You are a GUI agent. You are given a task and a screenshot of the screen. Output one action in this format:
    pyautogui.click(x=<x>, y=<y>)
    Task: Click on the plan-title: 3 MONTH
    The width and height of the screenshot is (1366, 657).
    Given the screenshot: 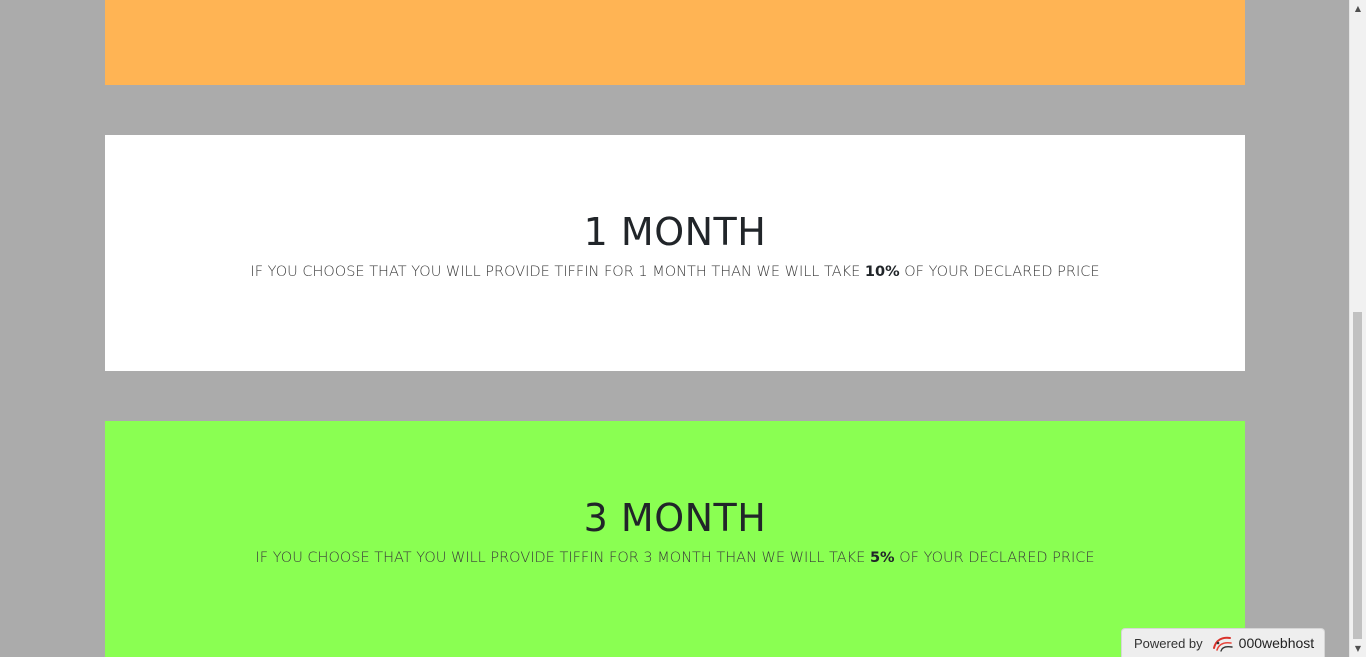 What is the action you would take?
    pyautogui.click(x=675, y=518)
    